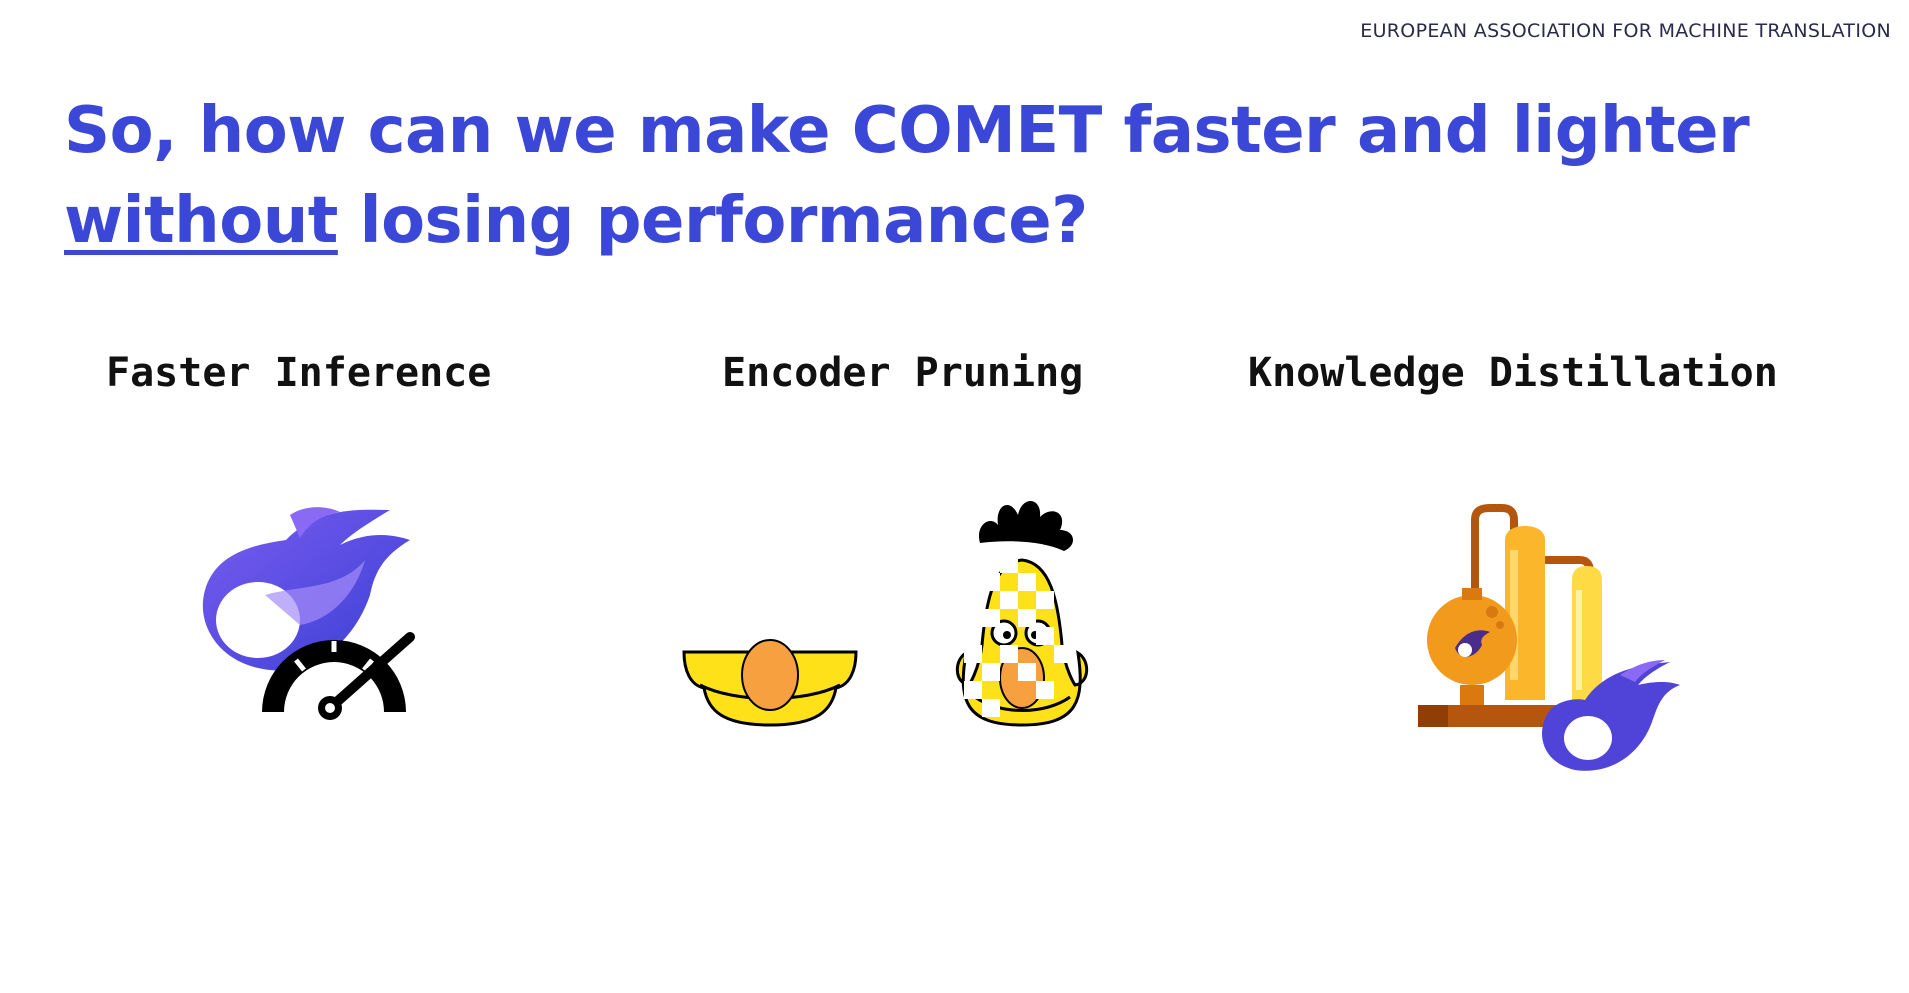 This screenshot has width=1909, height=993. I want to click on knowledge-distillation-label: Knowledge Distillation, so click(1513, 373).